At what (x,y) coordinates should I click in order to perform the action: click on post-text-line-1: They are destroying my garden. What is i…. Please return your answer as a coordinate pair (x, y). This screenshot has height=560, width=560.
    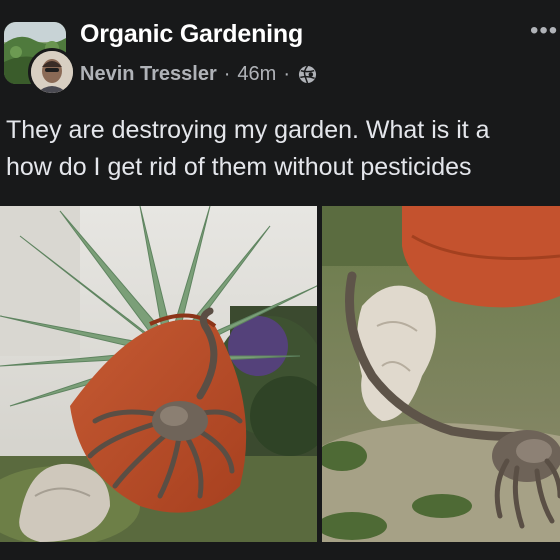
    Looking at the image, I should click on (248, 130).